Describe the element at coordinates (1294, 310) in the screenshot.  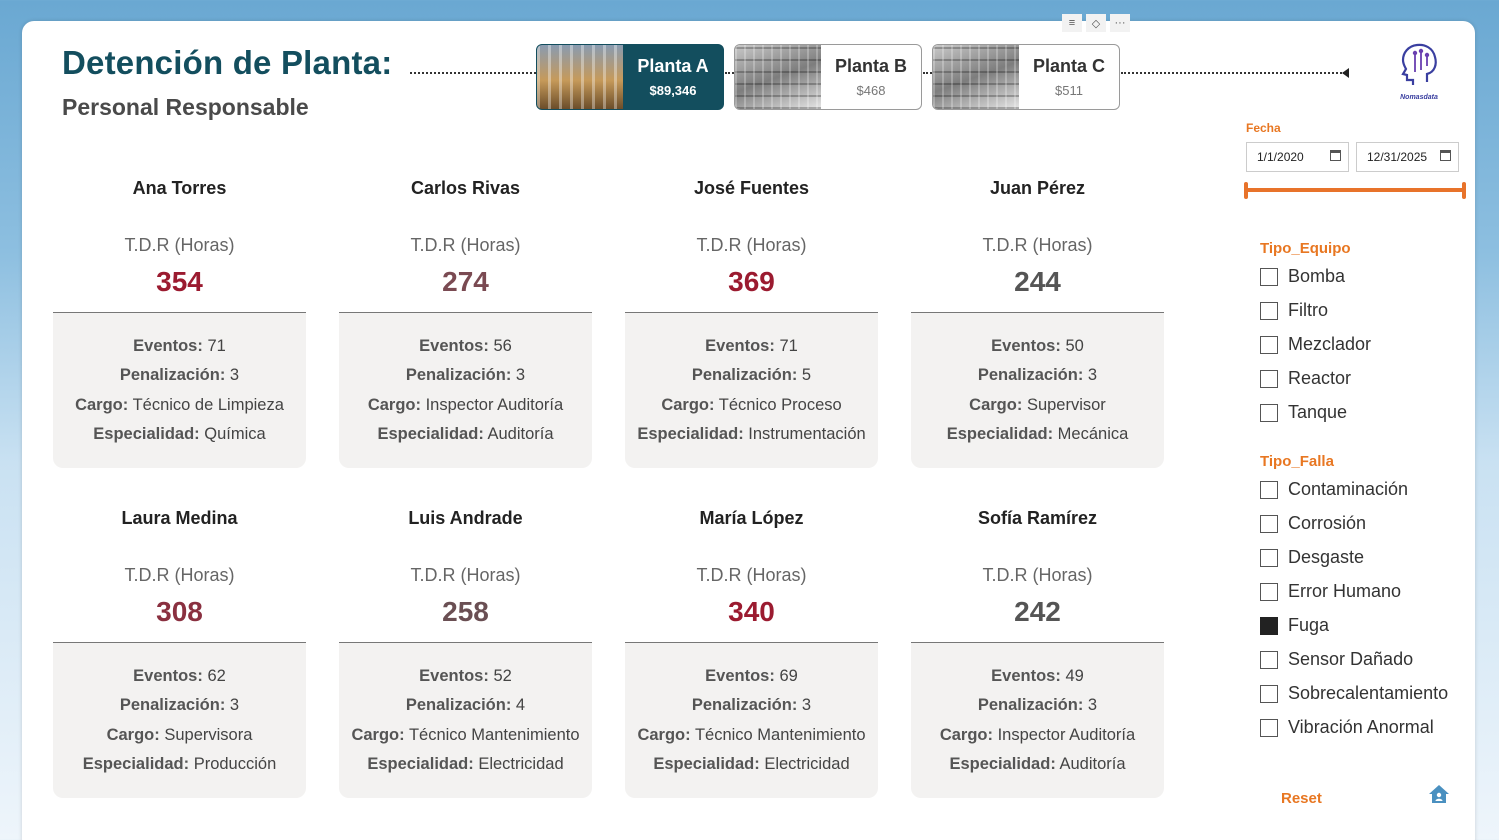
I see `equipment-option: Filtro` at that location.